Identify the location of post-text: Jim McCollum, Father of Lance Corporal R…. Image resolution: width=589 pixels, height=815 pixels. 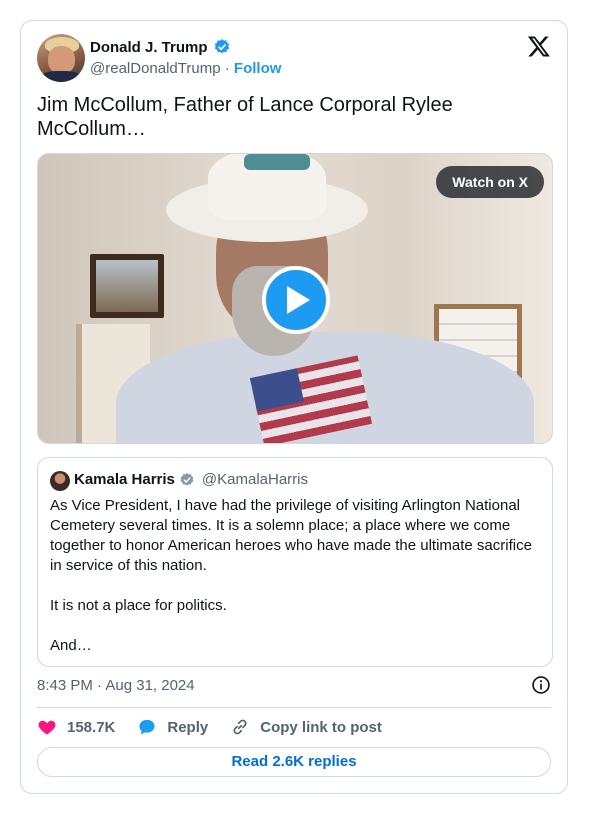
(245, 117).